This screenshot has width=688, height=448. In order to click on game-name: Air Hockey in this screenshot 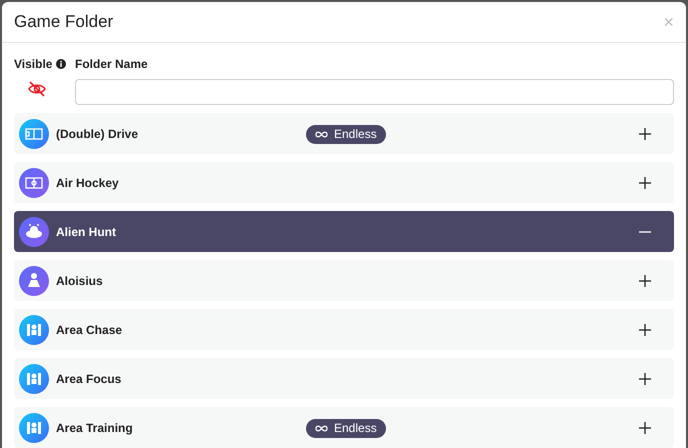, I will do `click(88, 183)`.